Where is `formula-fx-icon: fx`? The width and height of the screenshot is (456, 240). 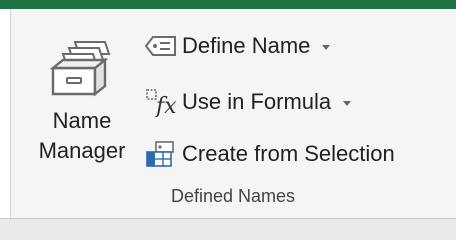
formula-fx-icon: fx is located at coordinates (161, 103).